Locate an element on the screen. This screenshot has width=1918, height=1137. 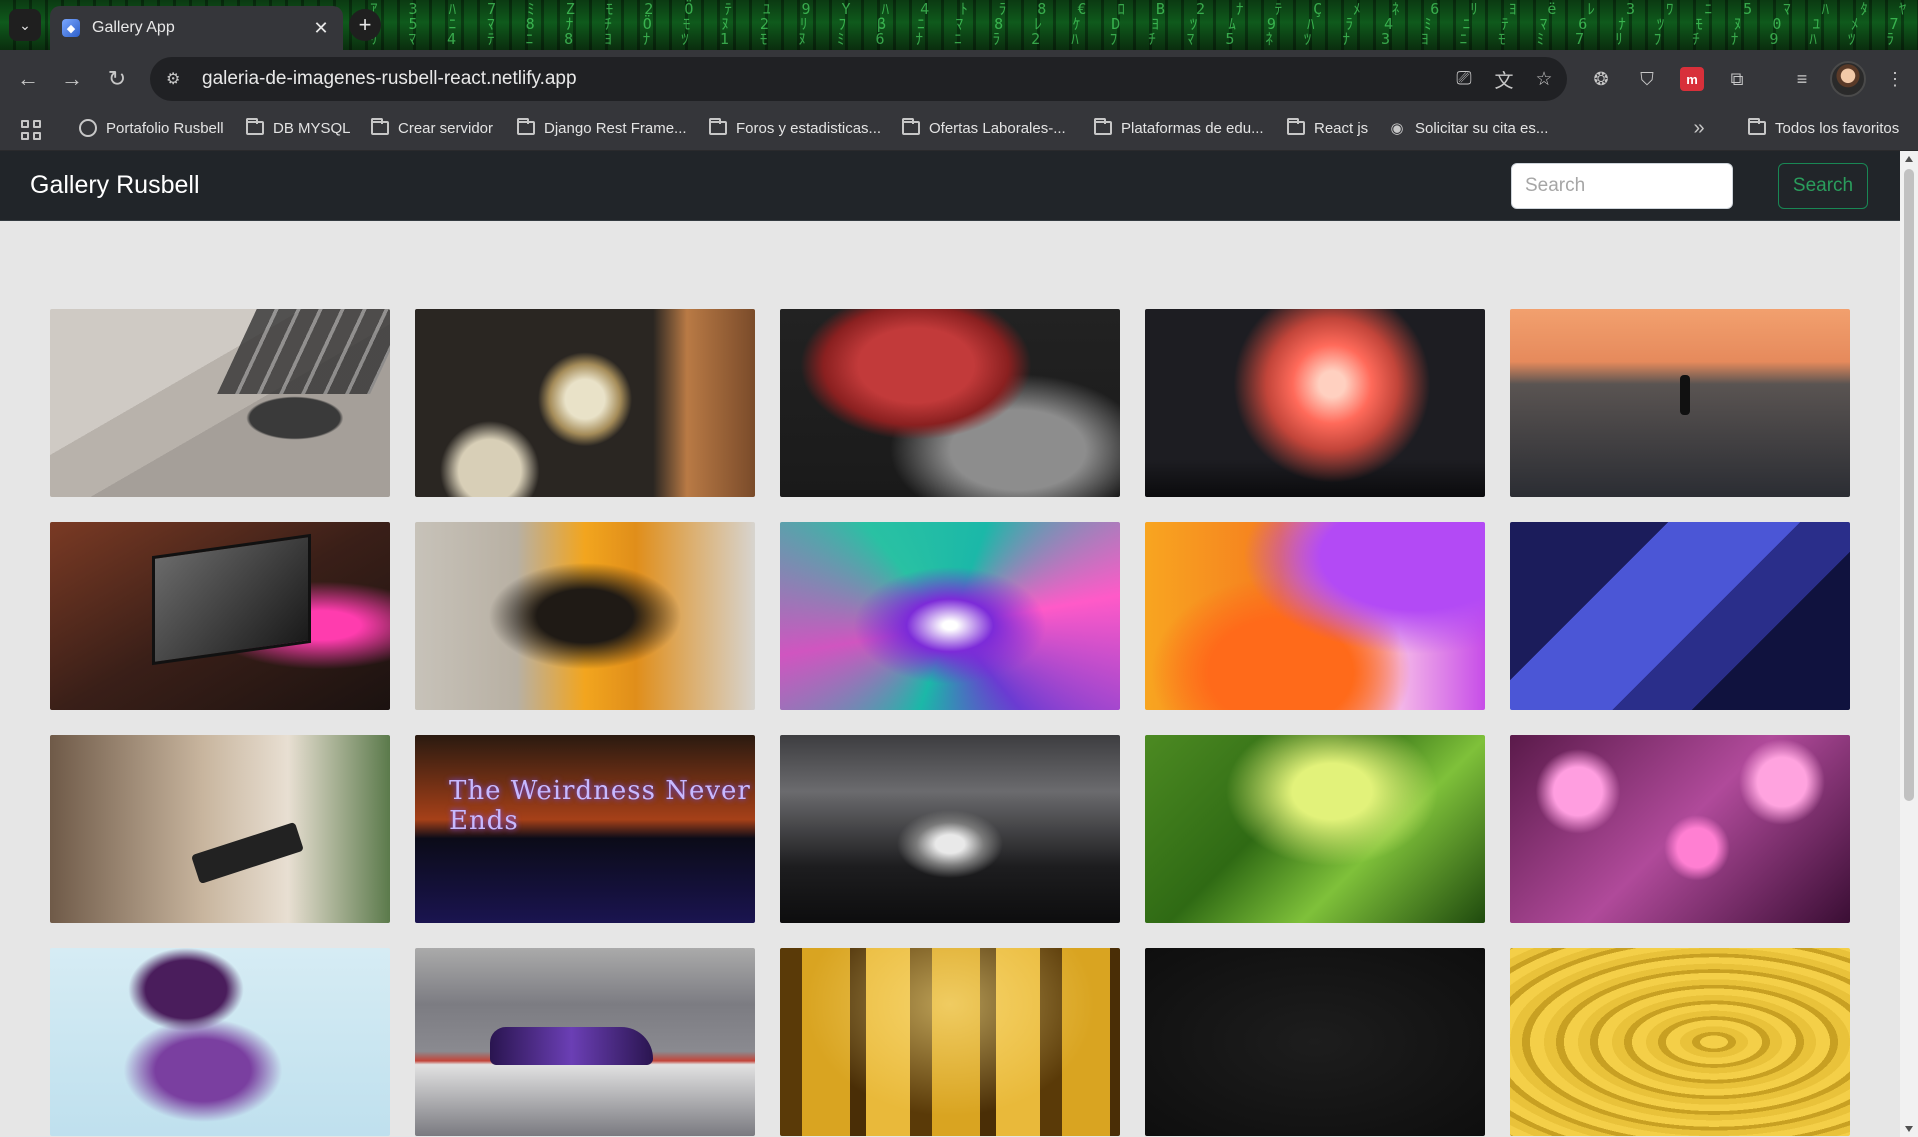
scrollbar-thumb is located at coordinates (1909, 485).